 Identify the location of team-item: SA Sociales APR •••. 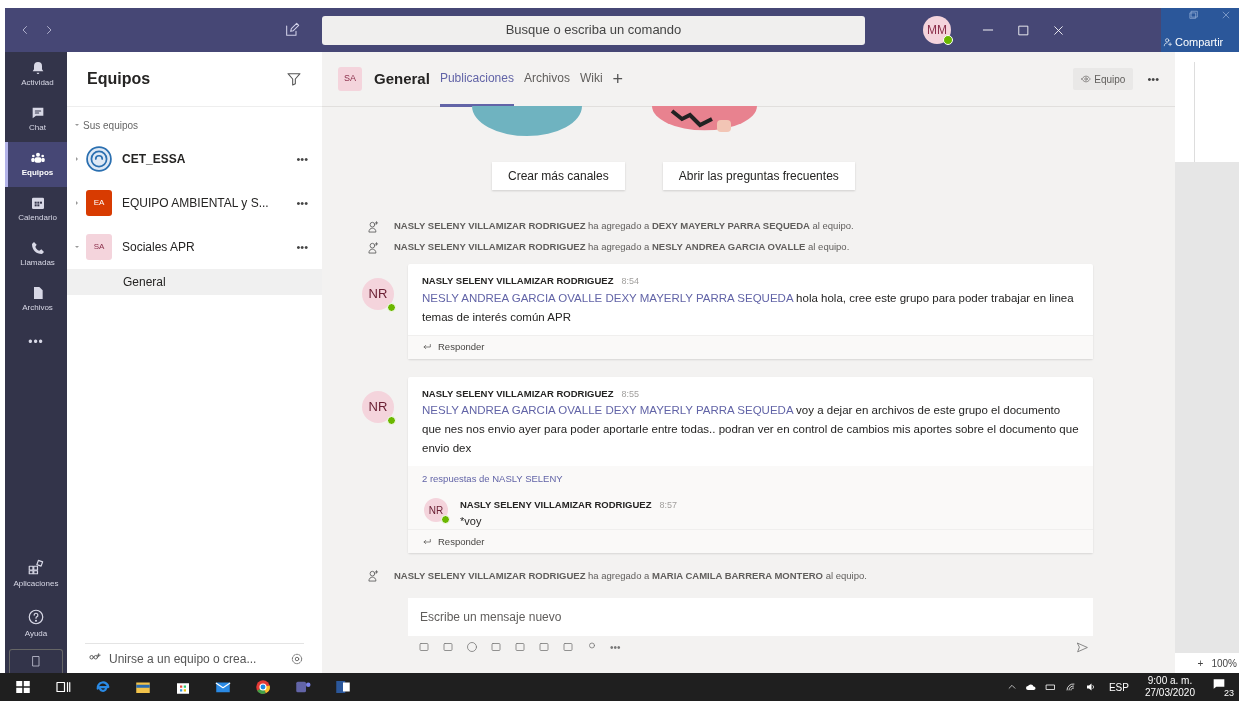
(194, 247).